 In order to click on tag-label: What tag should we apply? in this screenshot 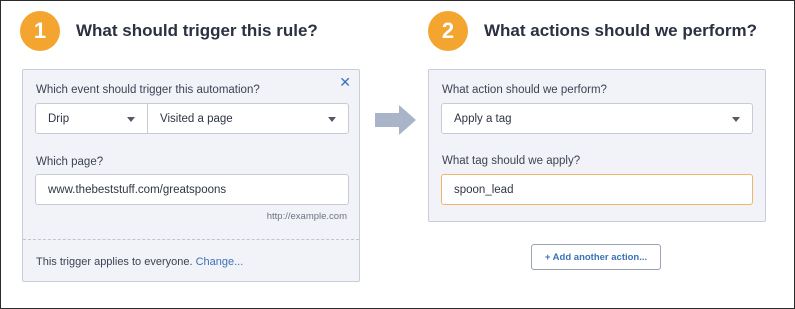, I will do `click(511, 161)`.